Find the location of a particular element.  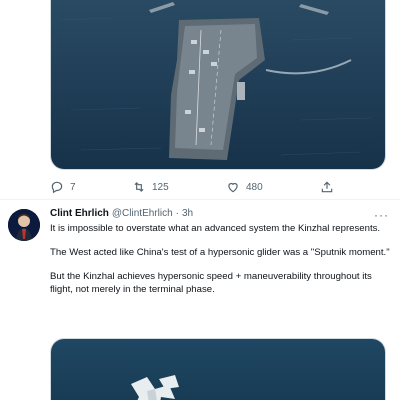

heart-icon is located at coordinates (233, 187).